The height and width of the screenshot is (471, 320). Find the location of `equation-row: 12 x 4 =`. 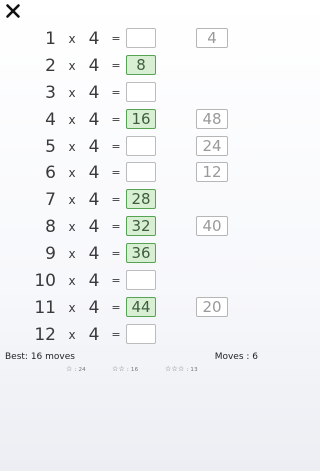

equation-row: 12 x 4 = is located at coordinates (132, 335).